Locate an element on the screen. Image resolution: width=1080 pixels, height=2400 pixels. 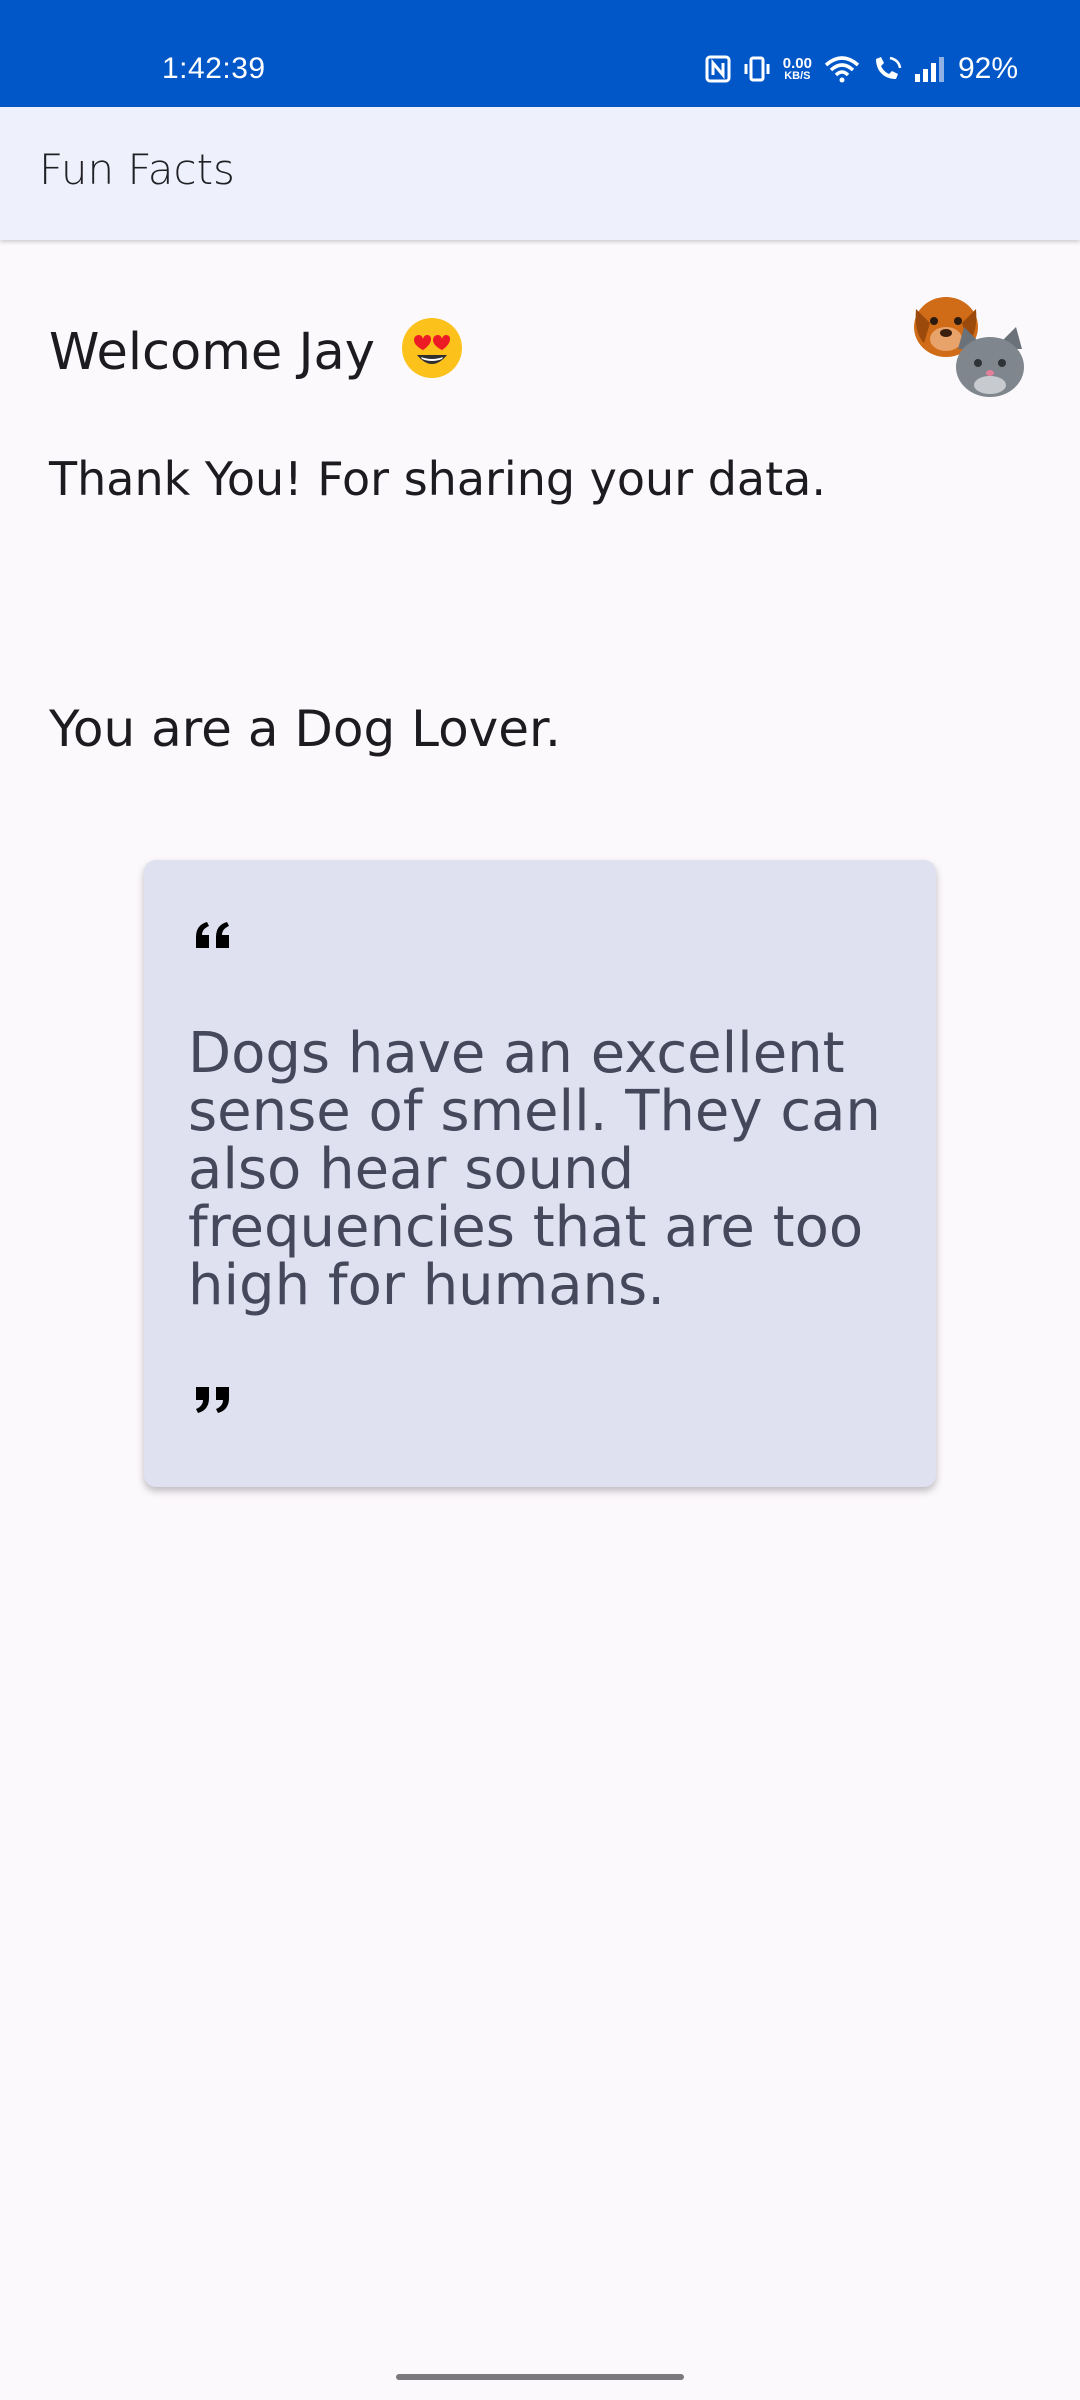
dog-cat-icon is located at coordinates (971, 349).